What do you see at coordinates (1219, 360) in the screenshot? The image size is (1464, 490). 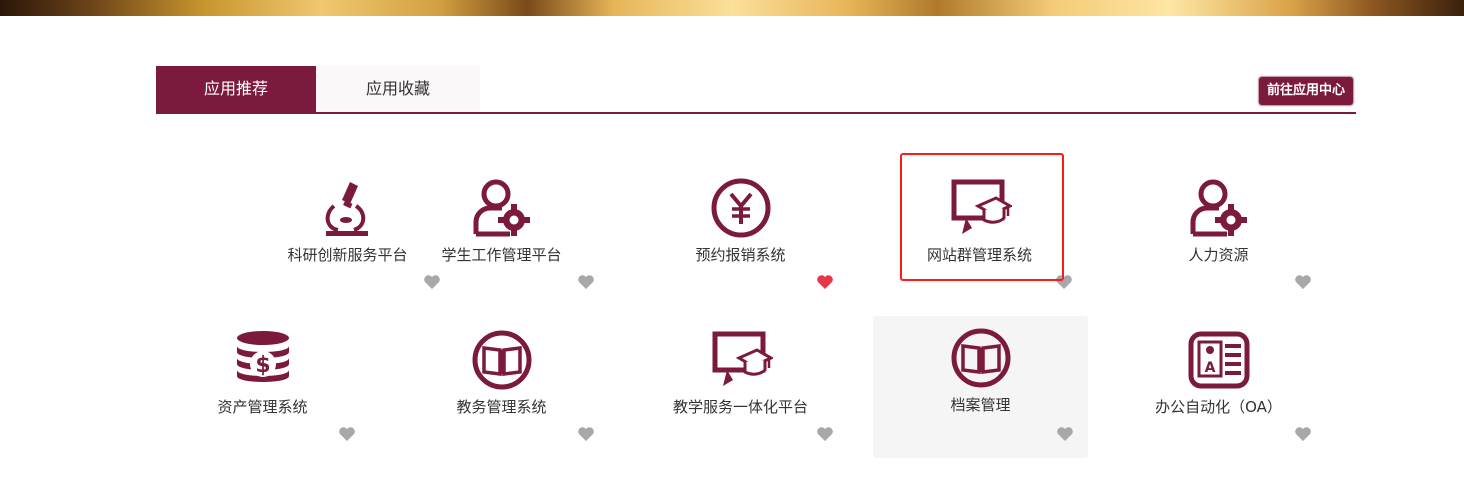 I see `id-card-icon: A` at bounding box center [1219, 360].